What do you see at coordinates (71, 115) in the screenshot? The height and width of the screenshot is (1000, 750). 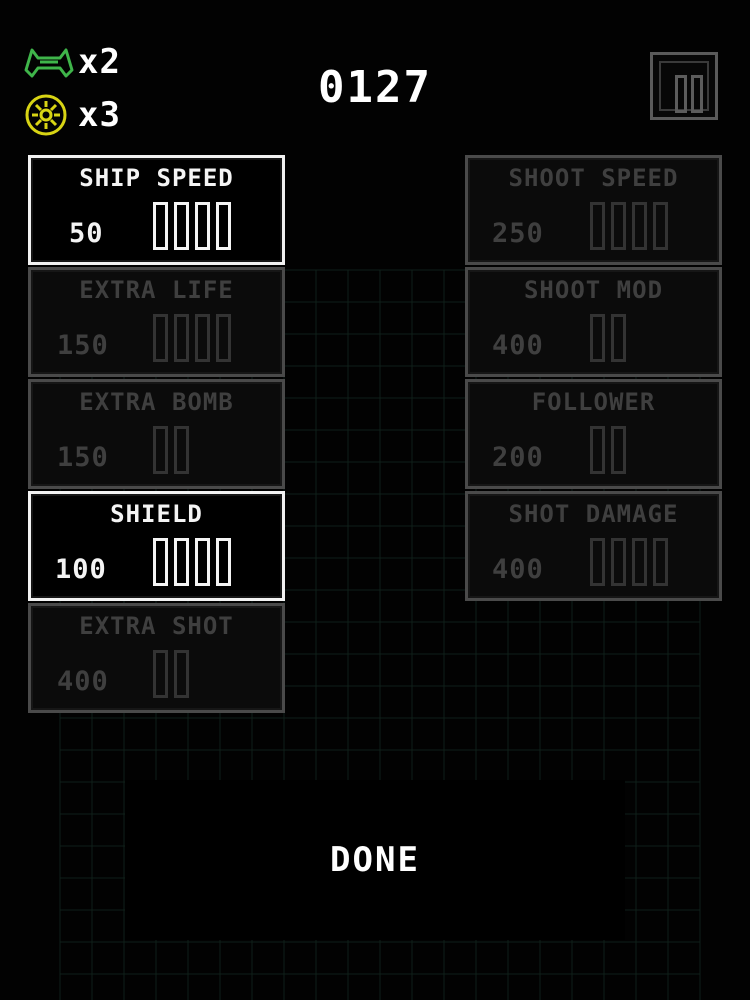 I see `bombs-indicator: x3` at bounding box center [71, 115].